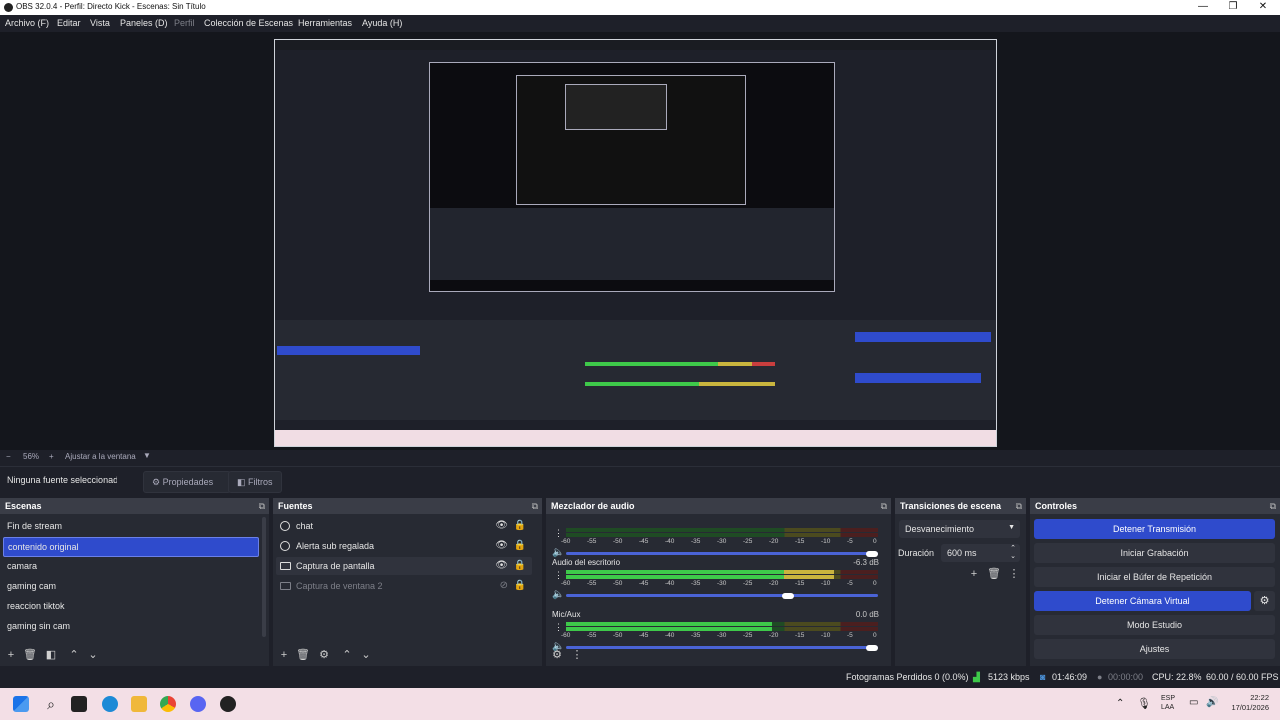  I want to click on menu-herramientas: Herramientas, so click(325, 23).